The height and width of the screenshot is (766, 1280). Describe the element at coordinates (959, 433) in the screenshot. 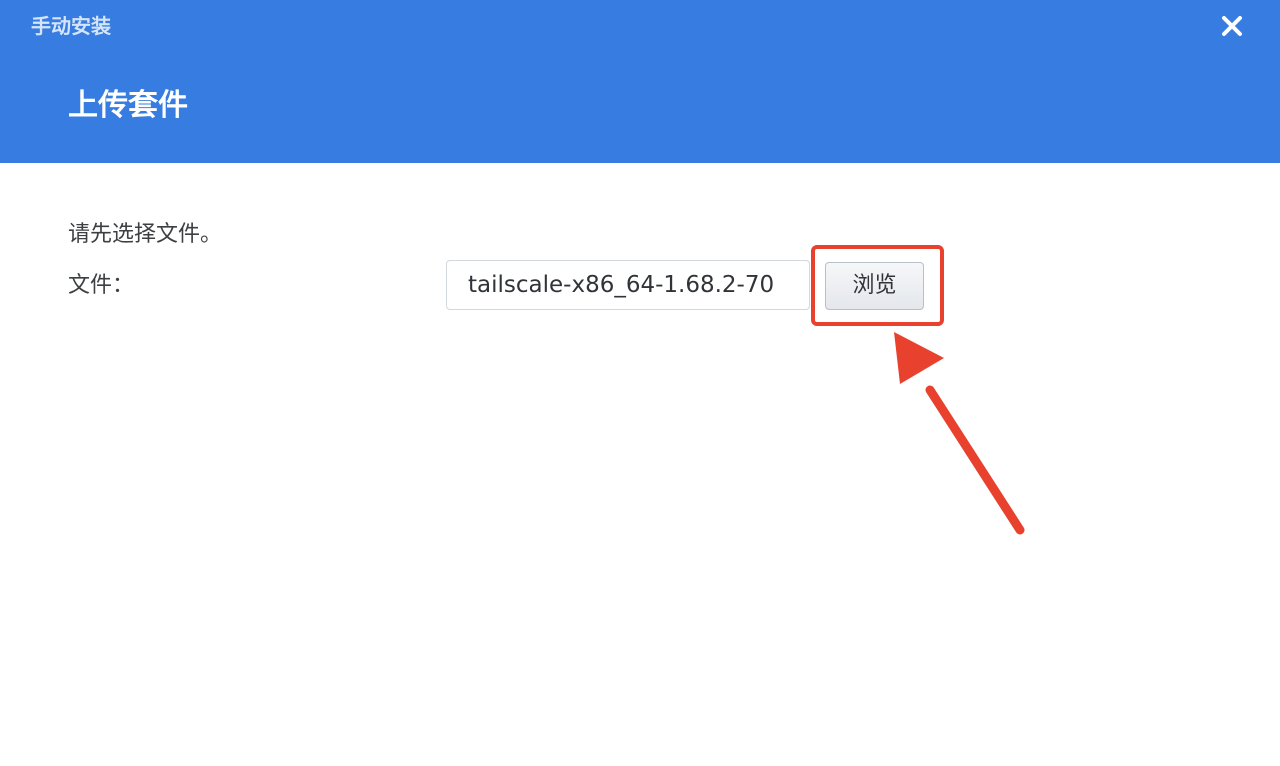

I see `arrow-icon` at that location.